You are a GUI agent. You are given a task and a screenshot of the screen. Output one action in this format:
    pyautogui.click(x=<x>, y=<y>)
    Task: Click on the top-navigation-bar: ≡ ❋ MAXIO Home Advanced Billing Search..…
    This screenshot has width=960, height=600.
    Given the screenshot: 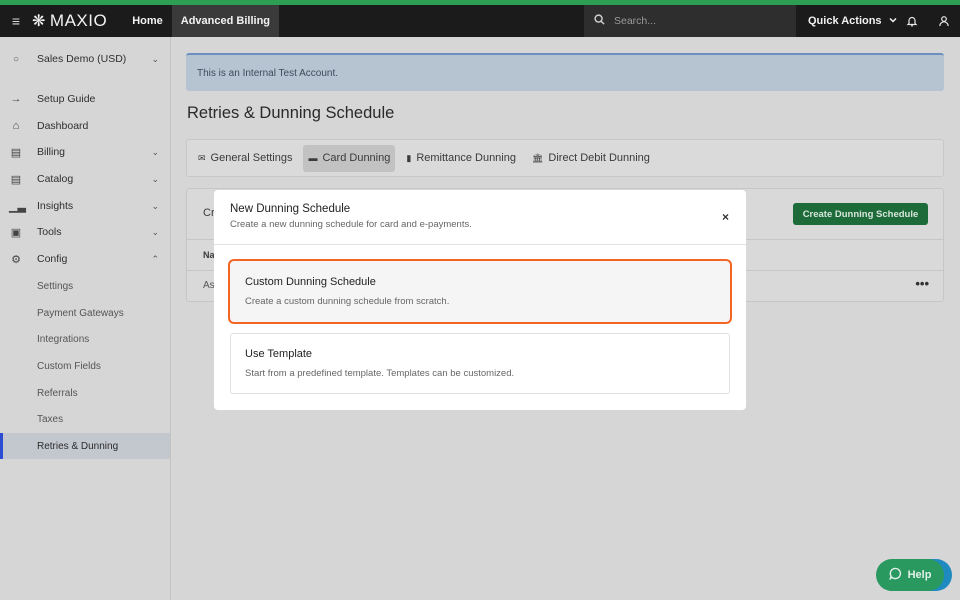 What is the action you would take?
    pyautogui.click(x=480, y=21)
    